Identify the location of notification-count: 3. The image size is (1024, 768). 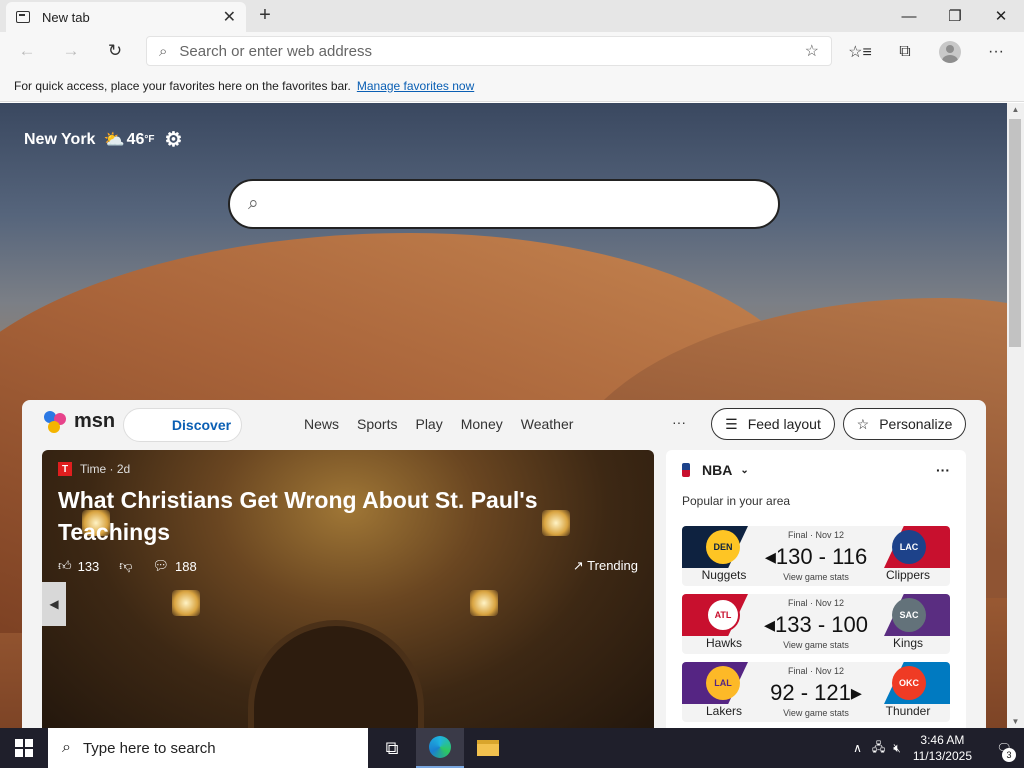
(1009, 755).